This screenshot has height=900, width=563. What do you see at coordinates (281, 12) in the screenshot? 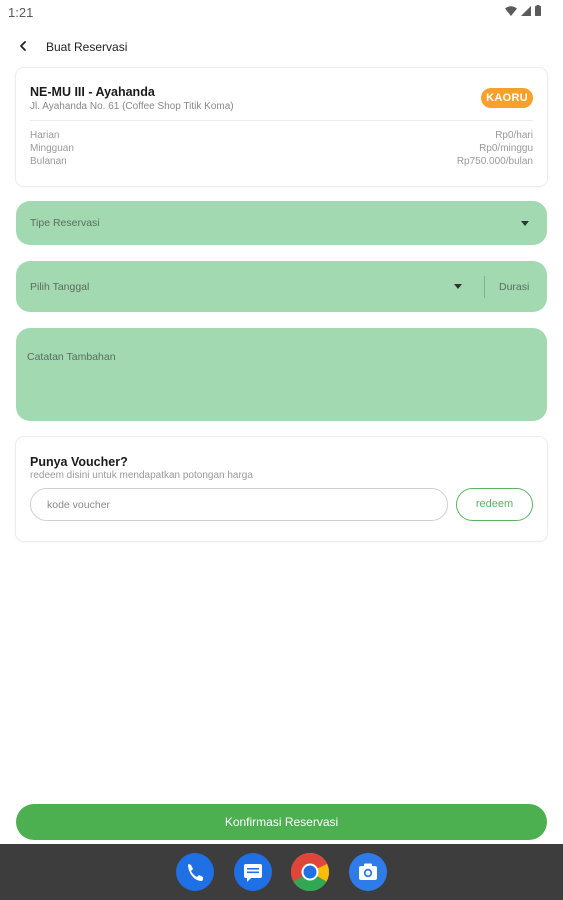
I see `status-bar: 1:21` at bounding box center [281, 12].